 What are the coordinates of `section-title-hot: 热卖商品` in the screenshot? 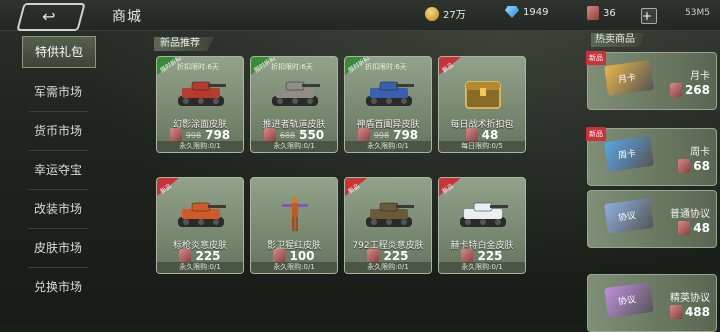 It's located at (618, 40).